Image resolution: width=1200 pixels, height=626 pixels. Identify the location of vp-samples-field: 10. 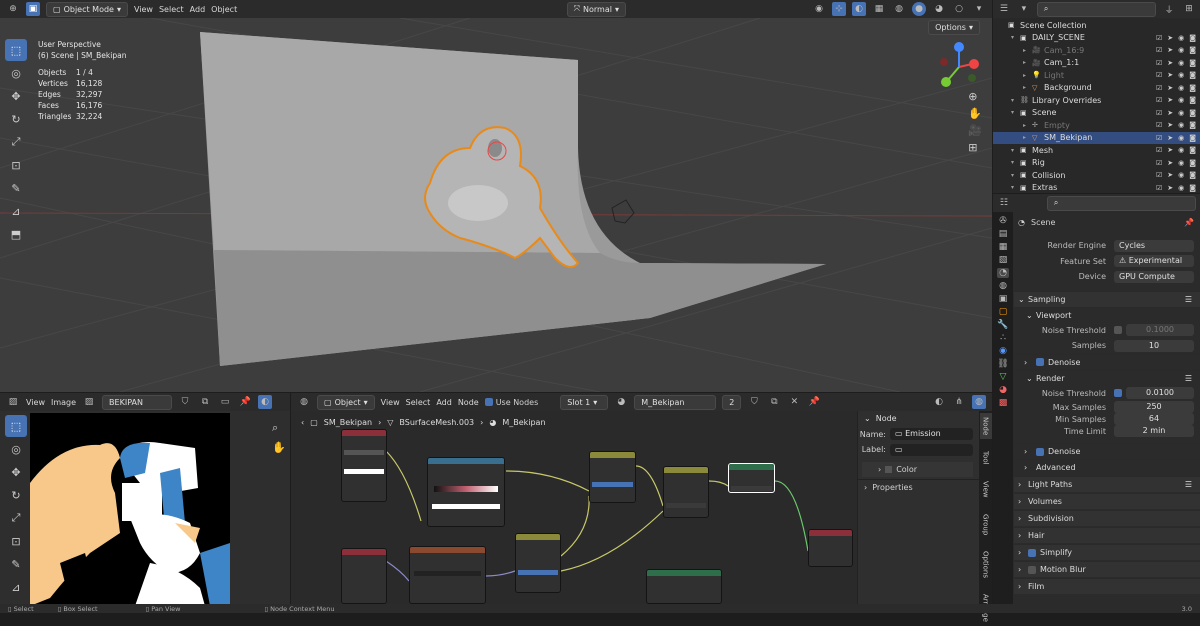
(1154, 345).